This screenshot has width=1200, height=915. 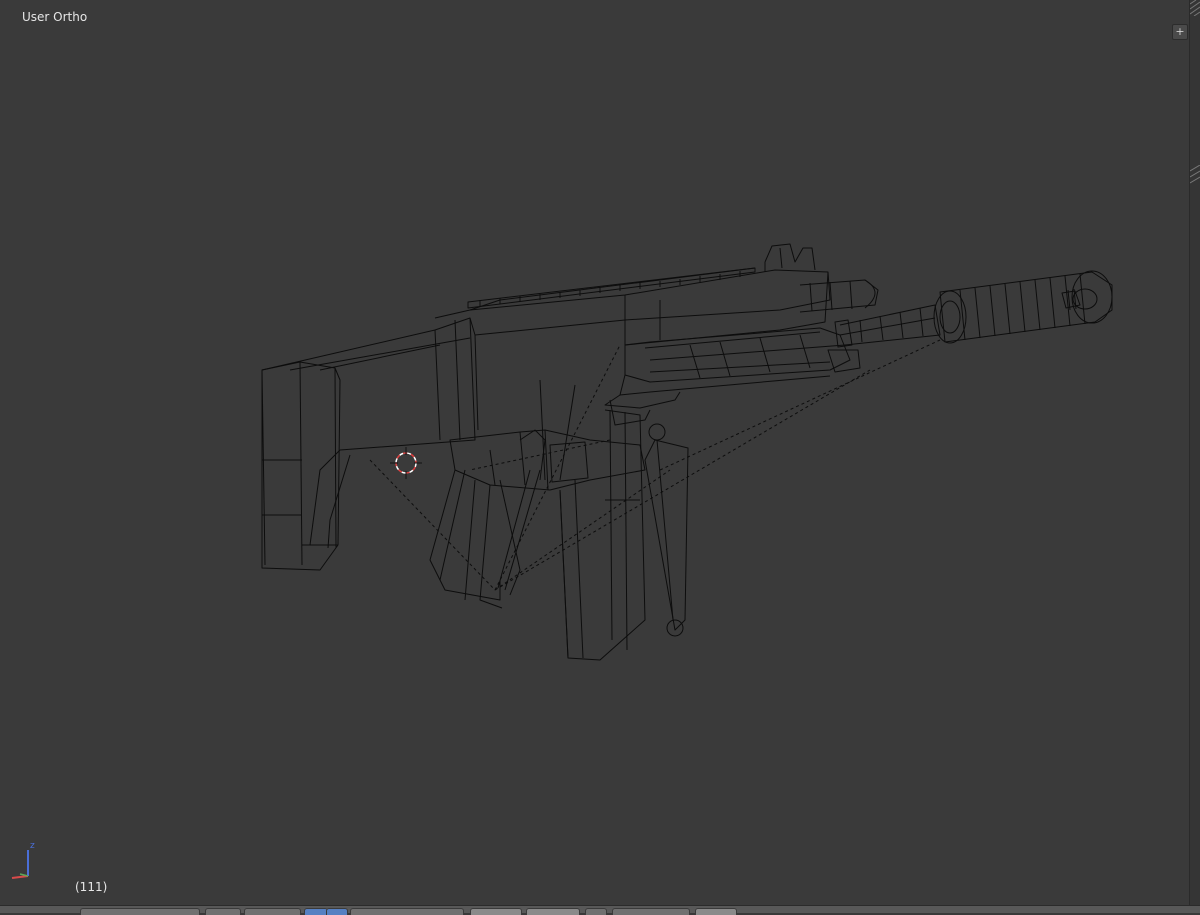 What do you see at coordinates (839, 296) in the screenshot?
I see `gas-tube-part` at bounding box center [839, 296].